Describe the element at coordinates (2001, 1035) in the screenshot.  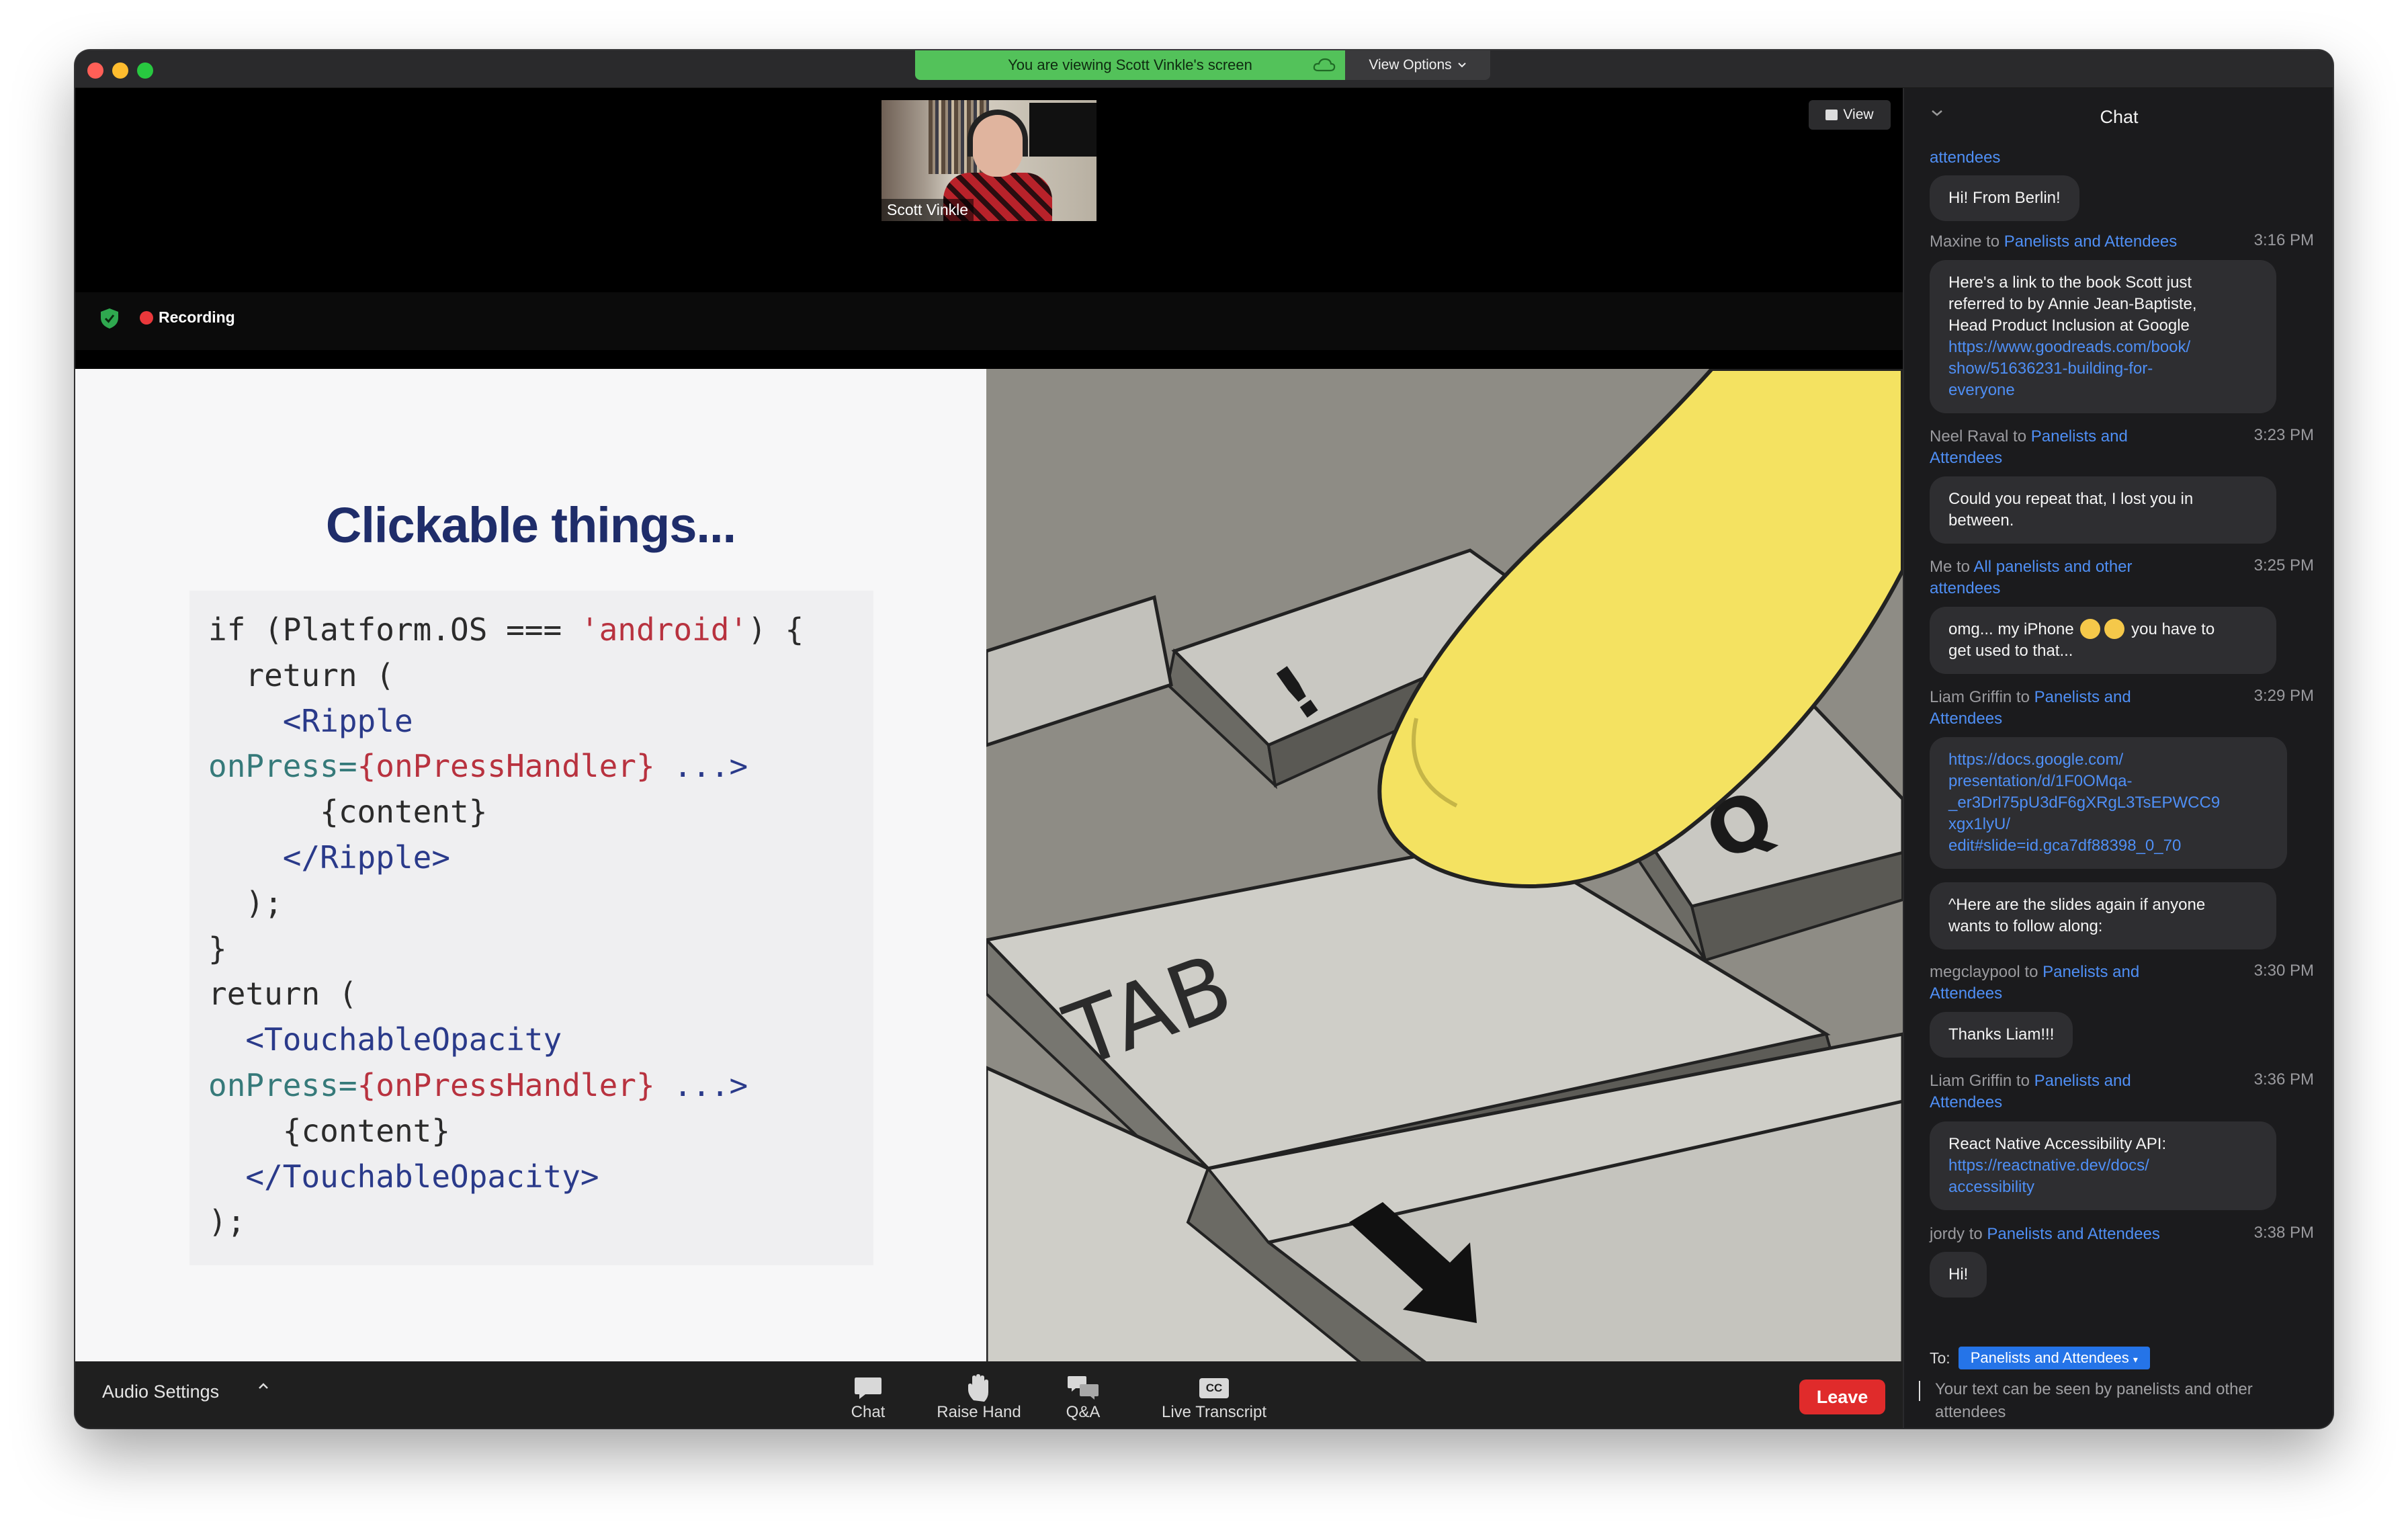
I see `chat-message-bubble: Thanks Liam!!!` at that location.